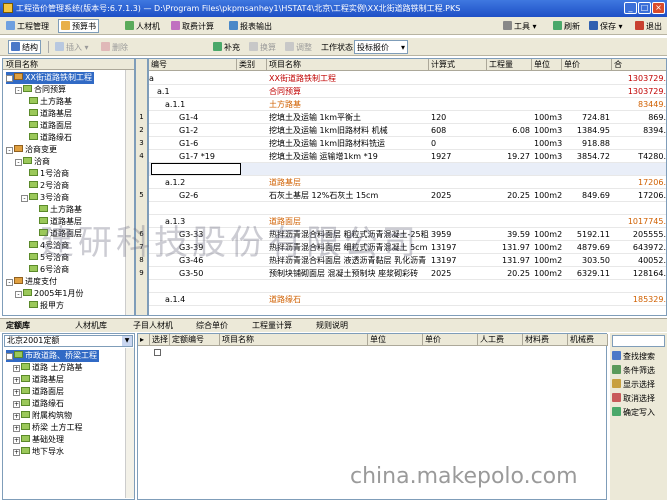  I want to click on quota-tree-item: + 附属构筑物, so click(42, 416).